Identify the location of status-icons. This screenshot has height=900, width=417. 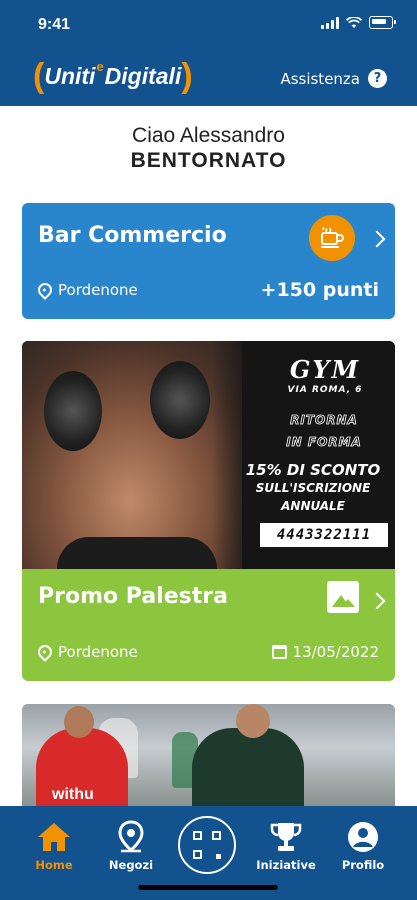
(358, 22).